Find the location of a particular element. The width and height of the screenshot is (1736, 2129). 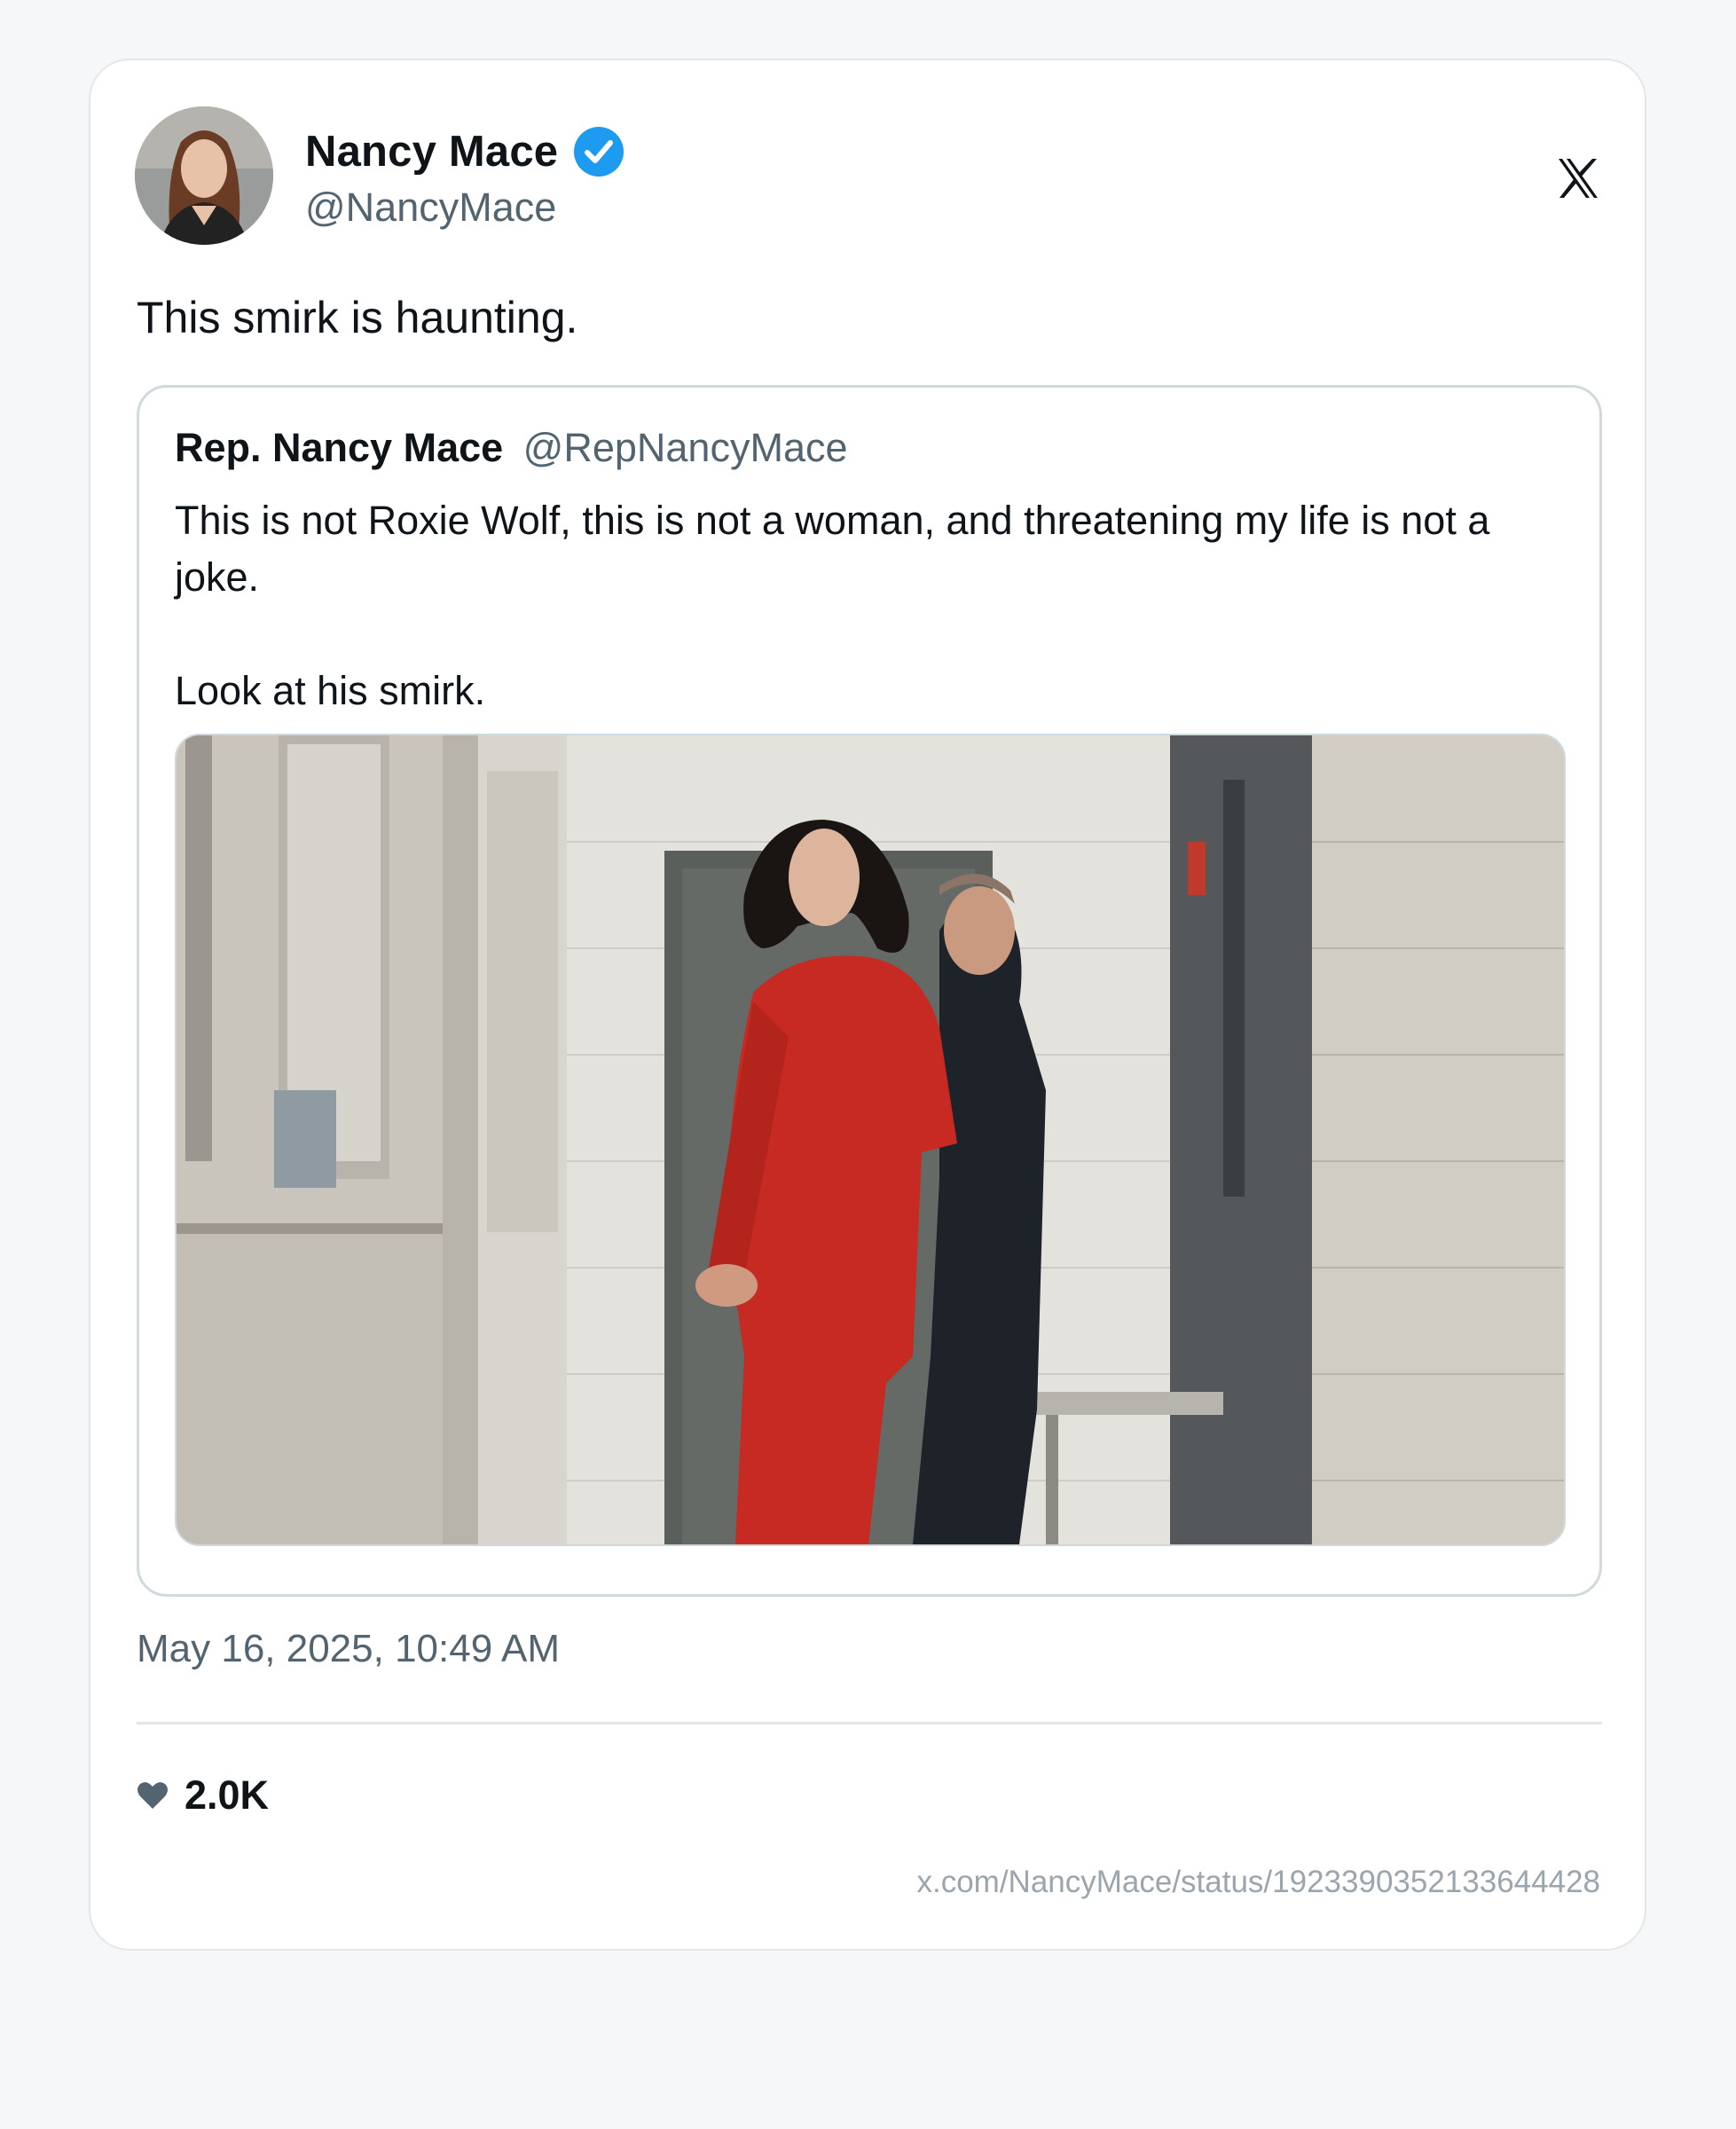

avatar-image is located at coordinates (204, 176).